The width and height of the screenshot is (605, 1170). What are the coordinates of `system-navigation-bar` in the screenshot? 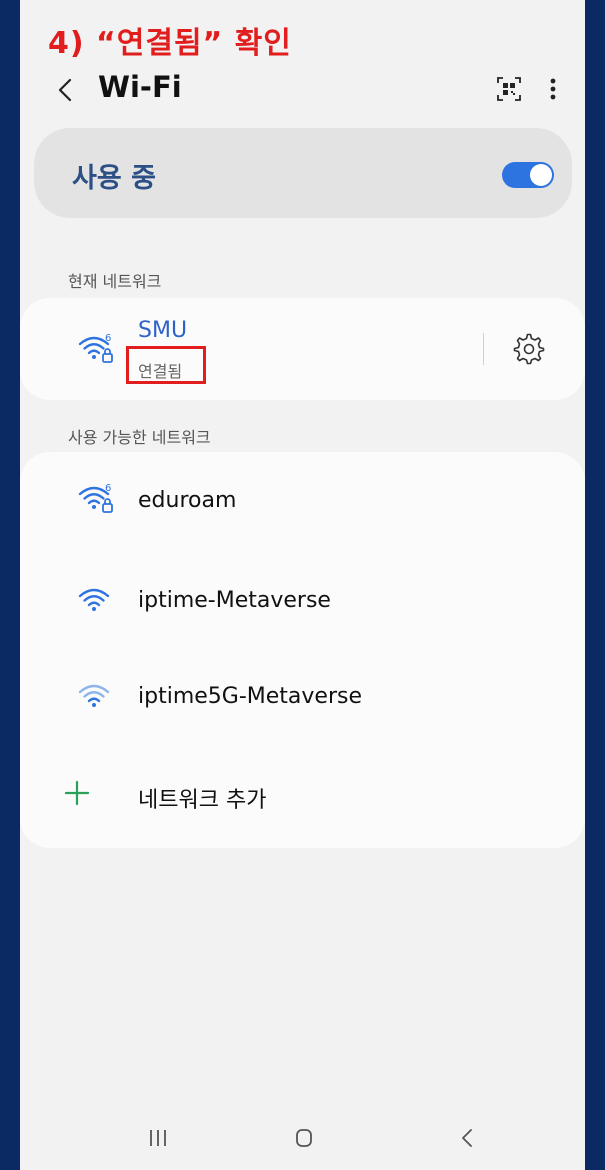 It's located at (302, 1135).